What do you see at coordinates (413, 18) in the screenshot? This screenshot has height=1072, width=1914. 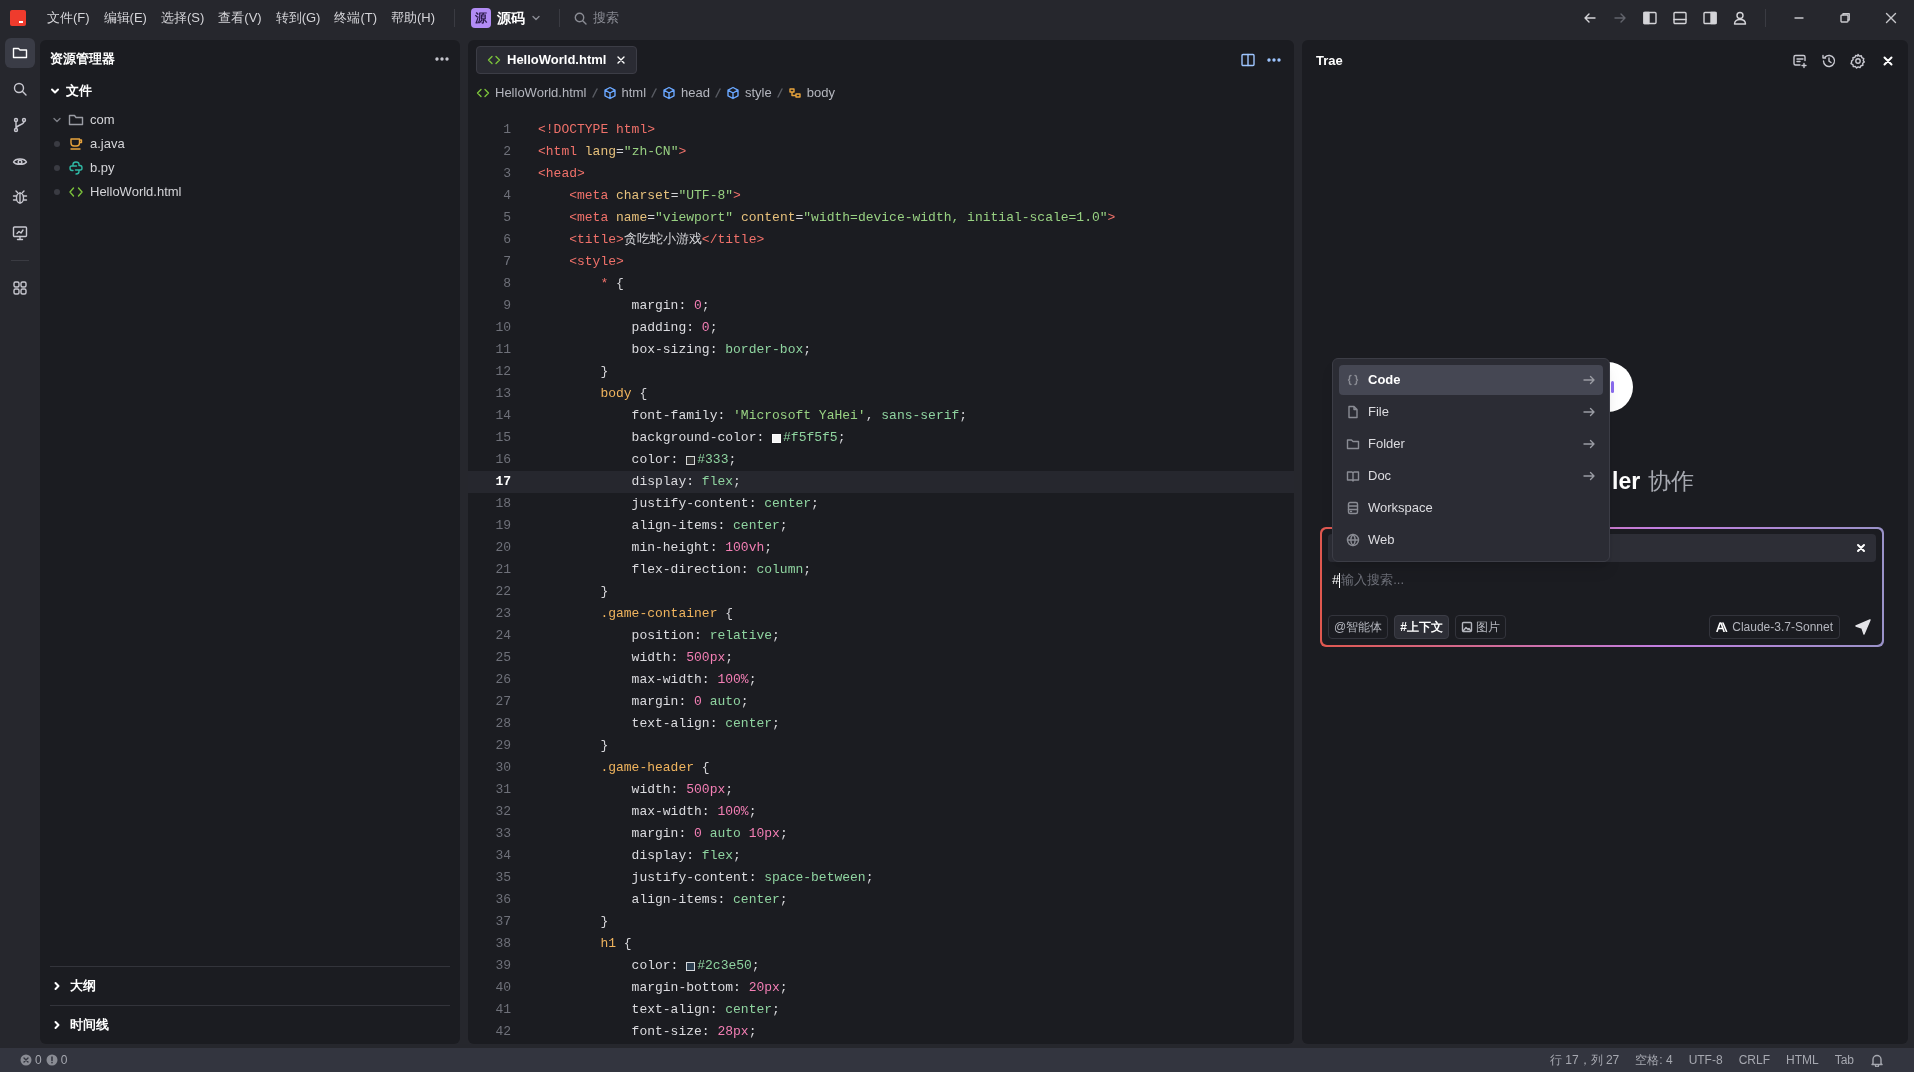 I see `menu-item: 帮助(H)` at bounding box center [413, 18].